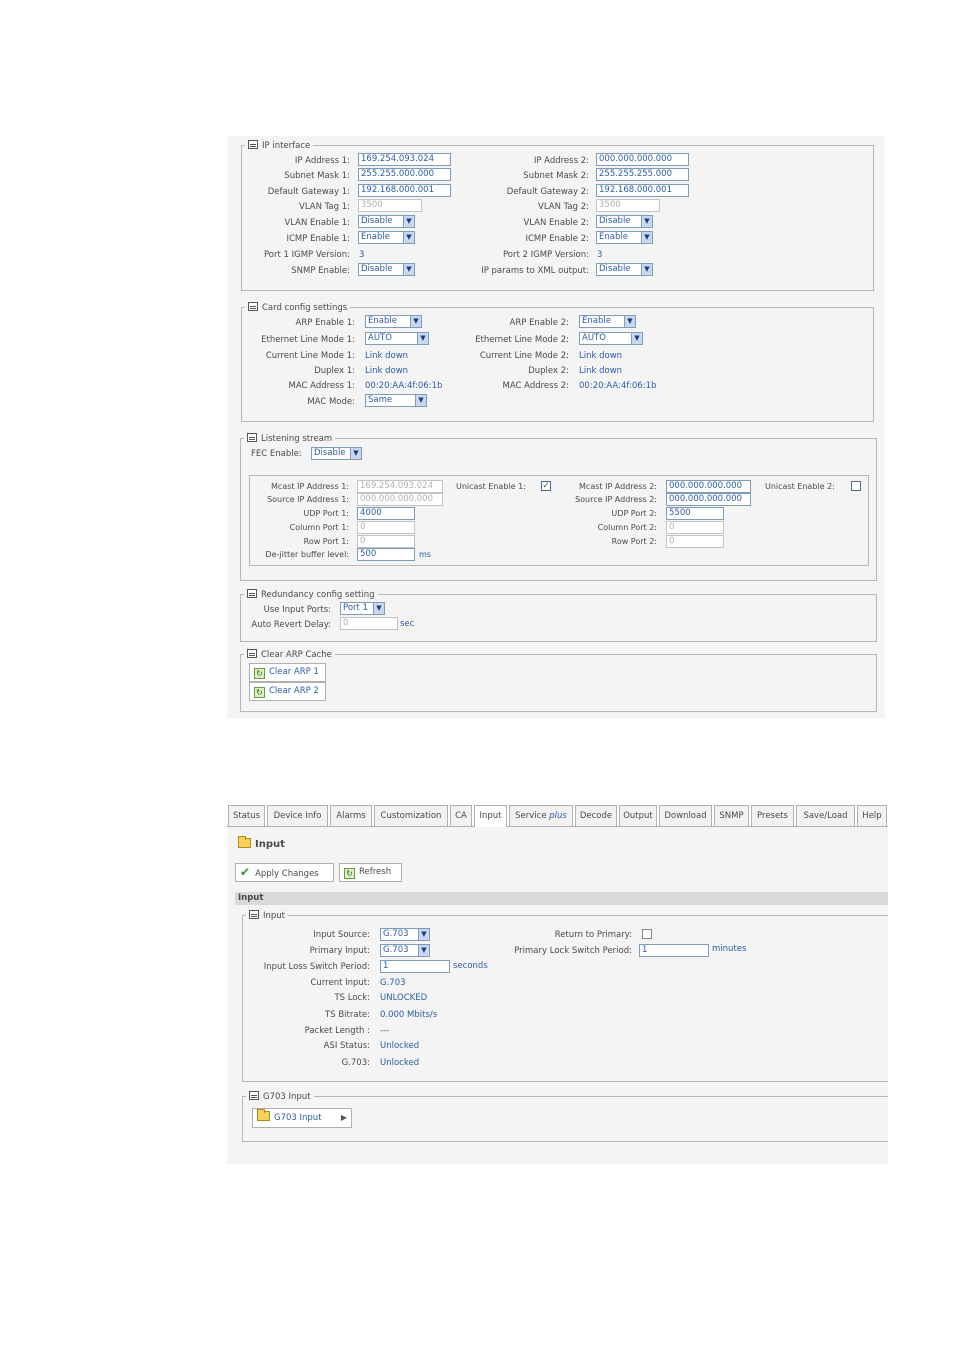  What do you see at coordinates (708, 486) in the screenshot?
I see `mcast-ip-2-input: 000.000.000.000` at bounding box center [708, 486].